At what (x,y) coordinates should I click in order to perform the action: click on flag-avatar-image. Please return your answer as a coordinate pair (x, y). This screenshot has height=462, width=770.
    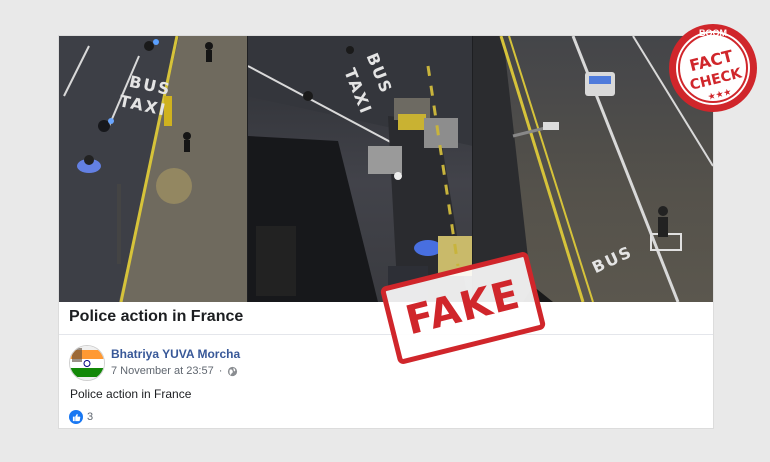
    Looking at the image, I should click on (87, 363).